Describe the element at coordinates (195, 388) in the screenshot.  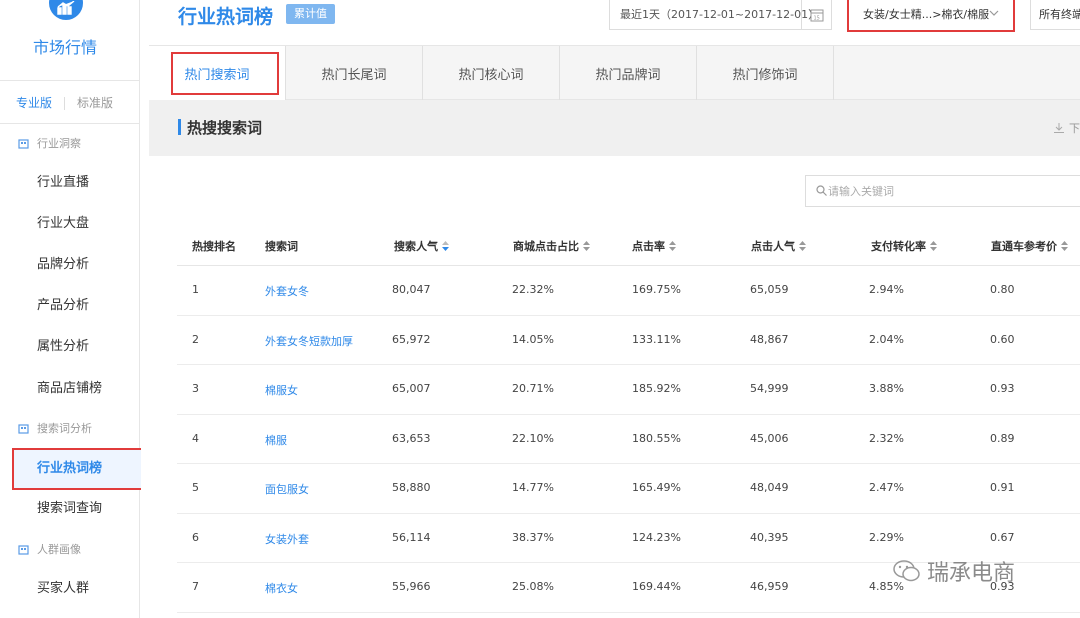
I see `cell-rank: 3` at that location.